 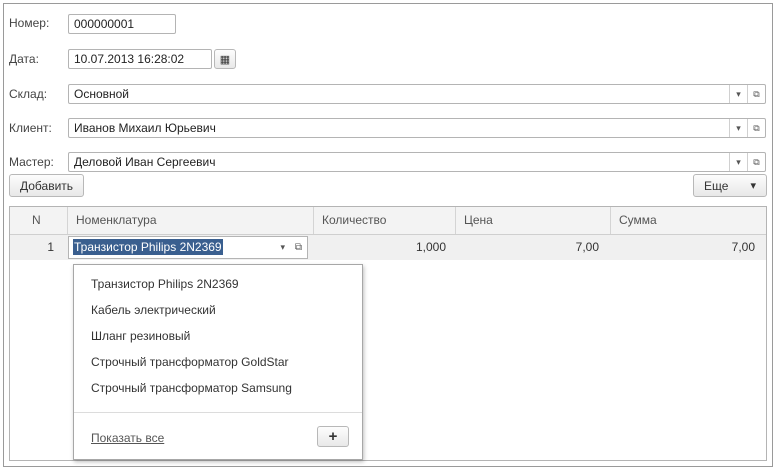 I want to click on show-all-link: Показать все, so click(x=127, y=438).